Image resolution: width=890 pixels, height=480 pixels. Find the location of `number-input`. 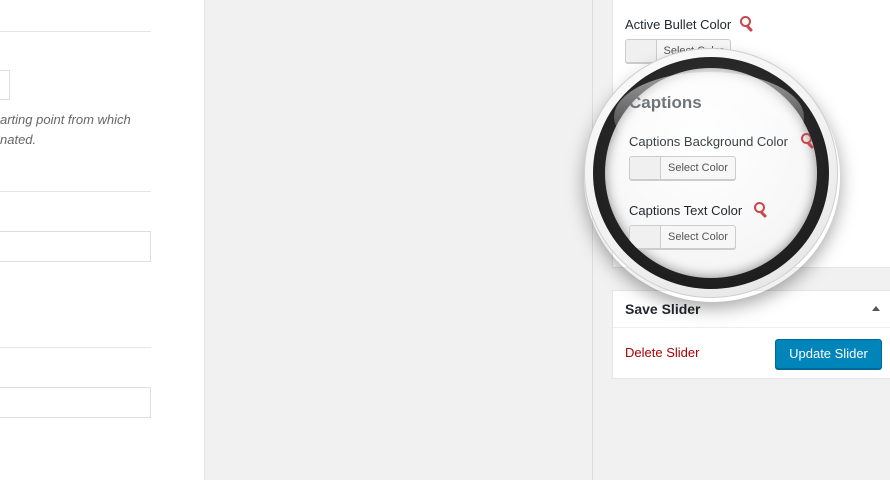

number-input is located at coordinates (5, 85).